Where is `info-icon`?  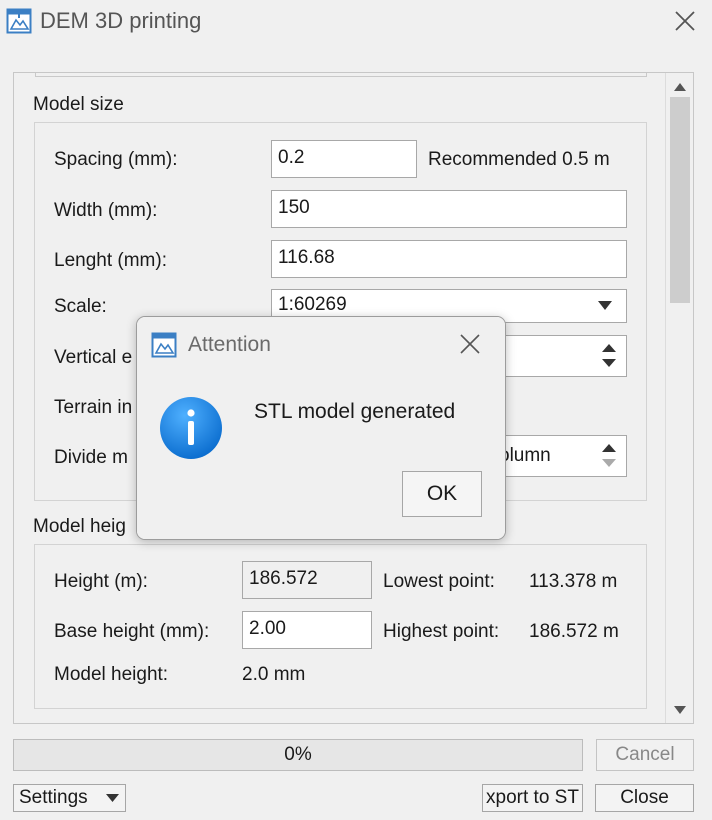
info-icon is located at coordinates (191, 428).